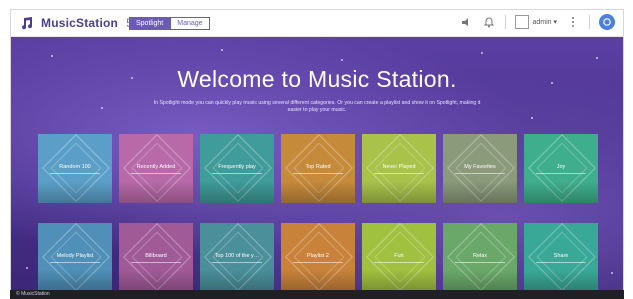 Image resolution: width=633 pixels, height=299 pixels. Describe the element at coordinates (522, 22) in the screenshot. I see `user-box-icon` at that location.